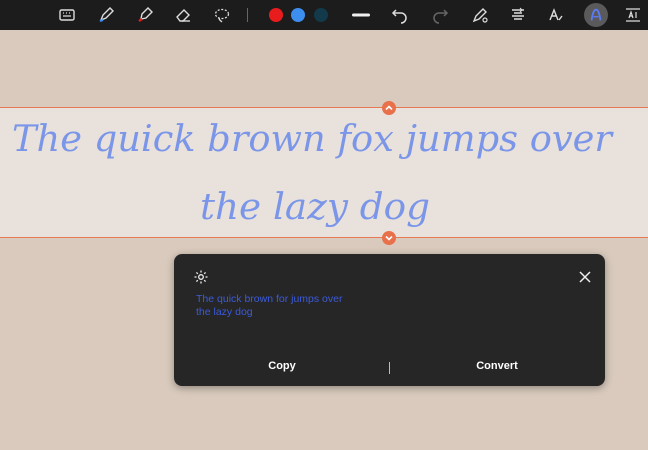 This screenshot has height=450, width=648. What do you see at coordinates (518, 15) in the screenshot?
I see `text-align-icon` at bounding box center [518, 15].